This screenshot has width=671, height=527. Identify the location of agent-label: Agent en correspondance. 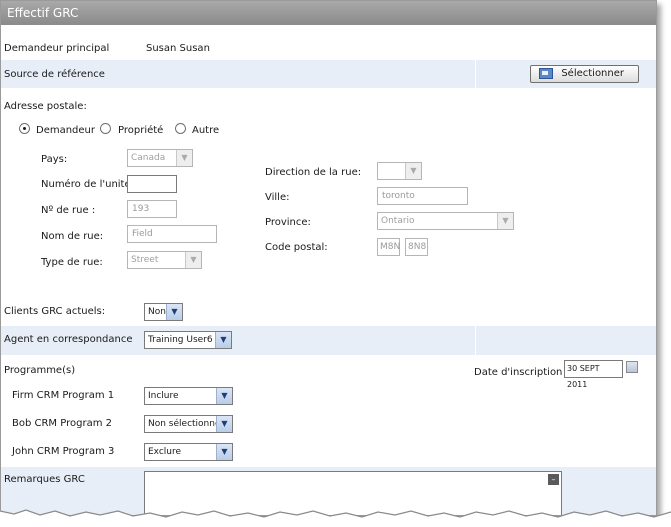
(68, 339).